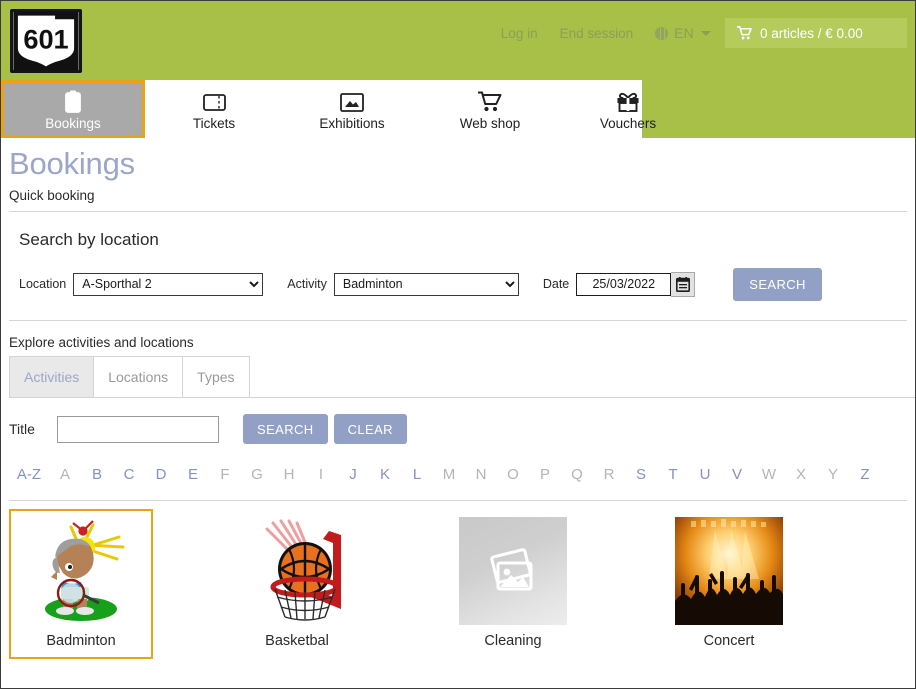  I want to click on activity-card-label: Cleaning, so click(513, 641).